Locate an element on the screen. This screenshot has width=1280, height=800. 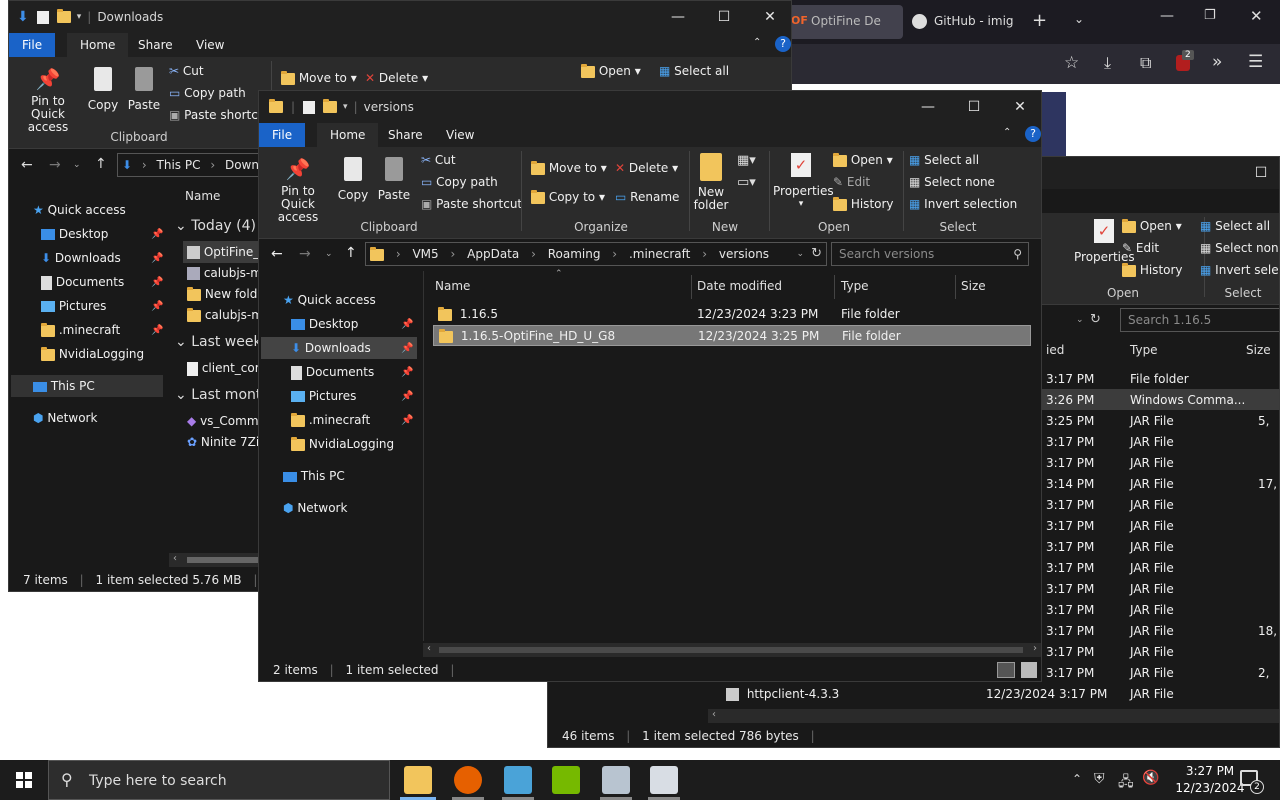
refresh-icon: ↻ is located at coordinates (1095, 319).